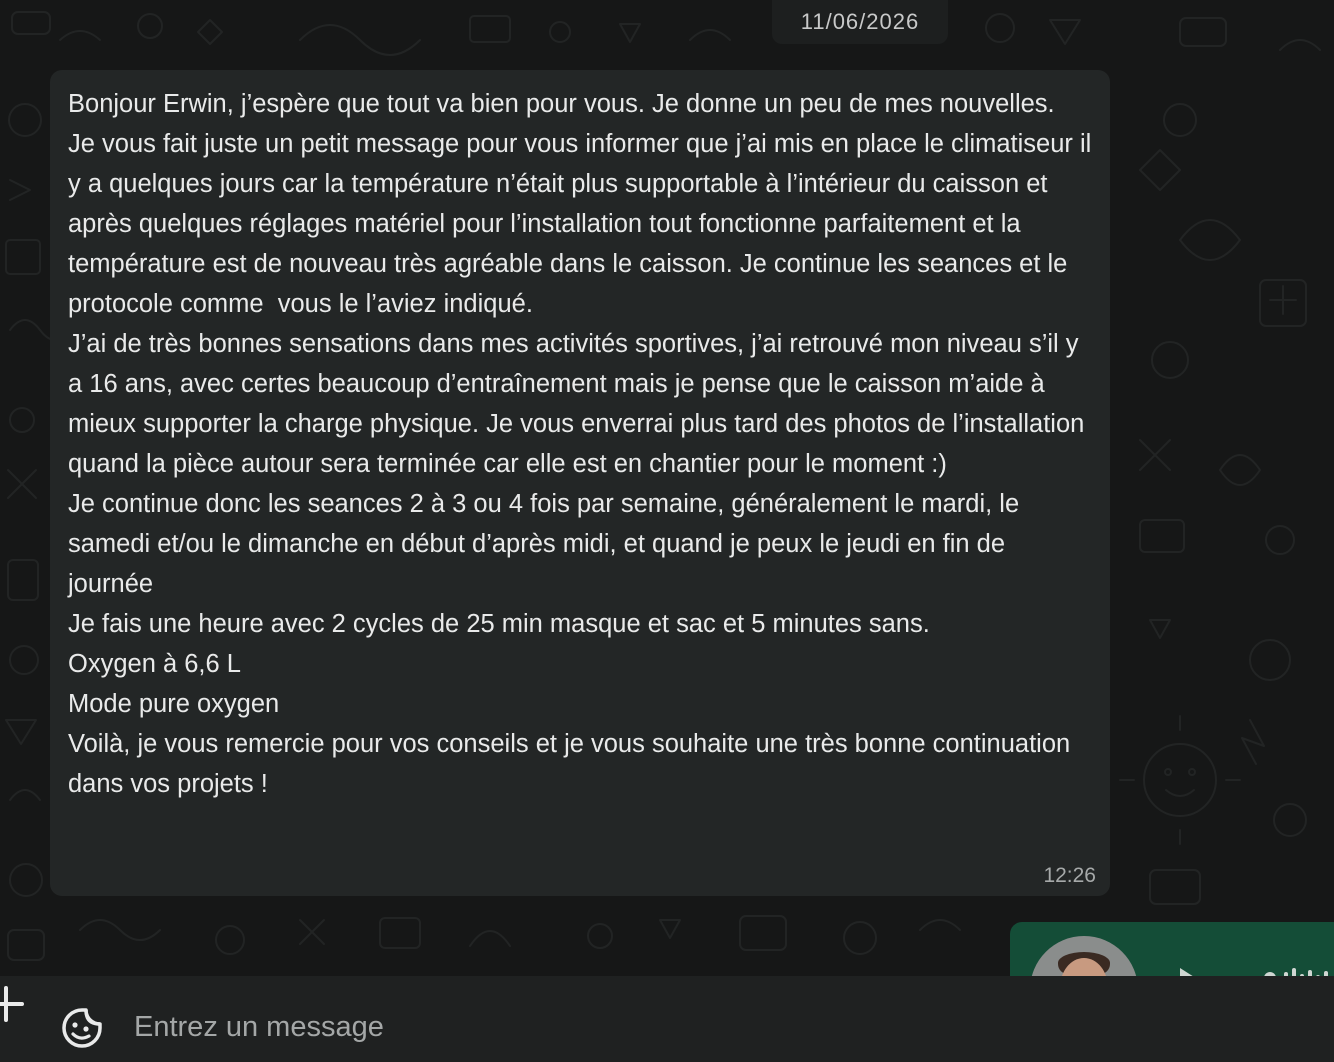 Image resolution: width=1334 pixels, height=1062 pixels. Describe the element at coordinates (1084, 956) in the screenshot. I see `contact-avatar` at that location.